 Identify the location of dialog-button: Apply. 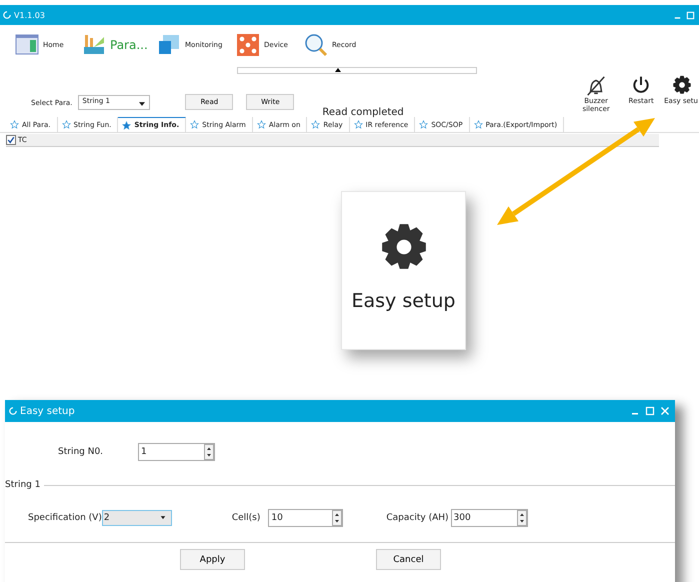
(212, 559).